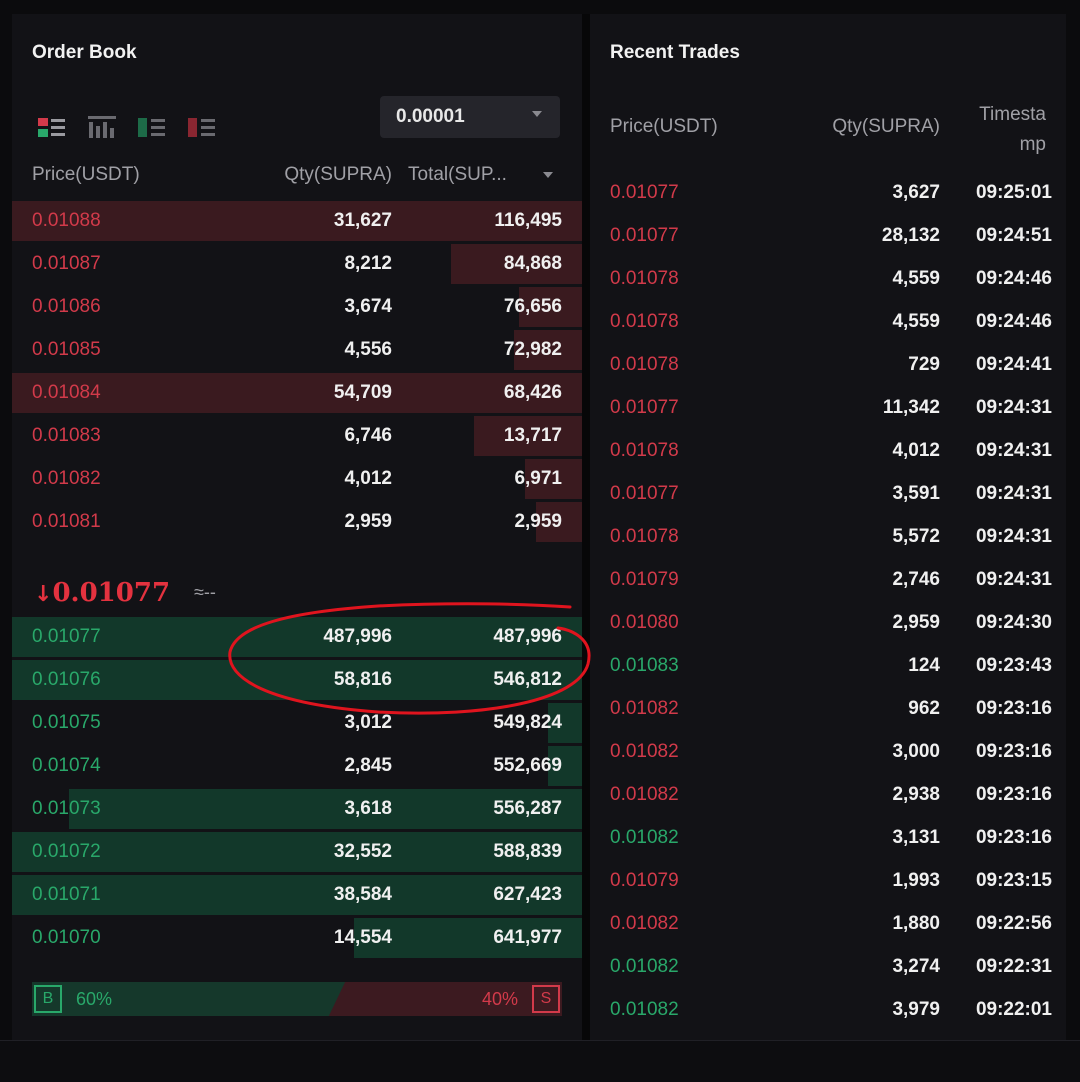  Describe the element at coordinates (66, 636) in the screenshot. I see `bid-price: 0.01077` at that location.